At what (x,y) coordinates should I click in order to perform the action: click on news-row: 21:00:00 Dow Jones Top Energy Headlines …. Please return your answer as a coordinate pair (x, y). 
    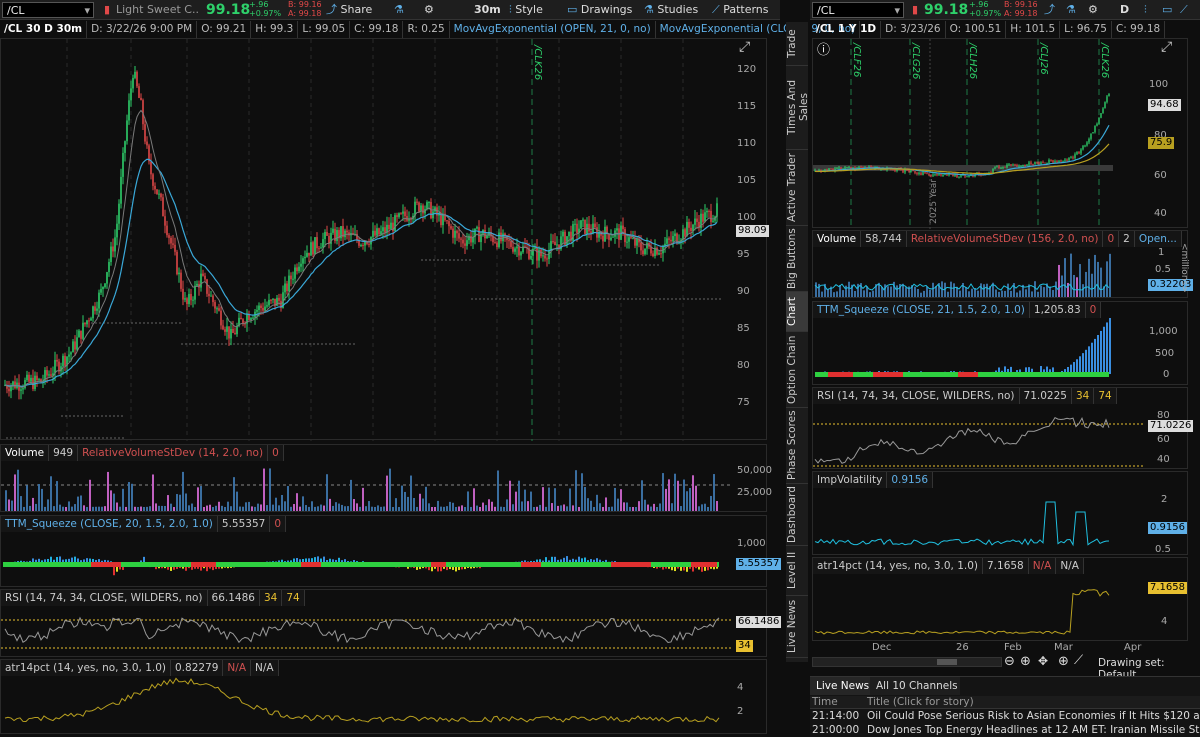
    Looking at the image, I should click on (1005, 730).